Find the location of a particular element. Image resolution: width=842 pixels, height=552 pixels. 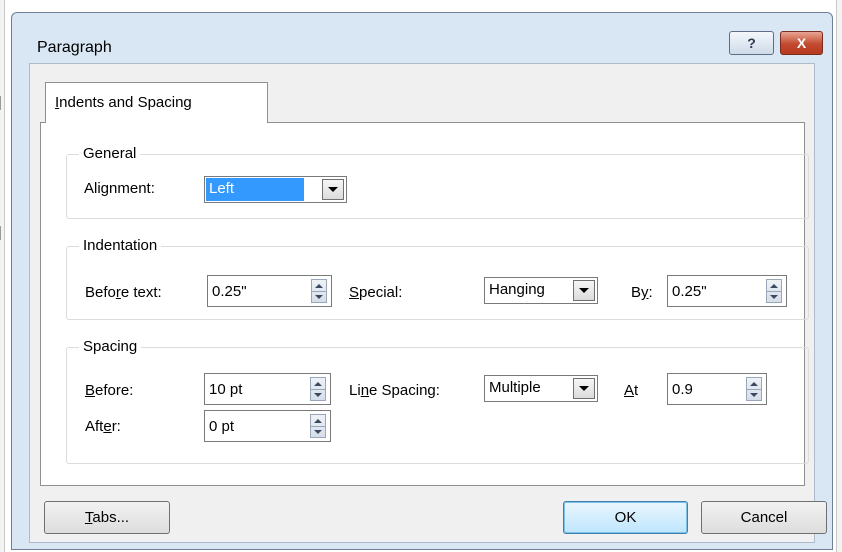

general-group: General Alignment: Left is located at coordinates (437, 182).